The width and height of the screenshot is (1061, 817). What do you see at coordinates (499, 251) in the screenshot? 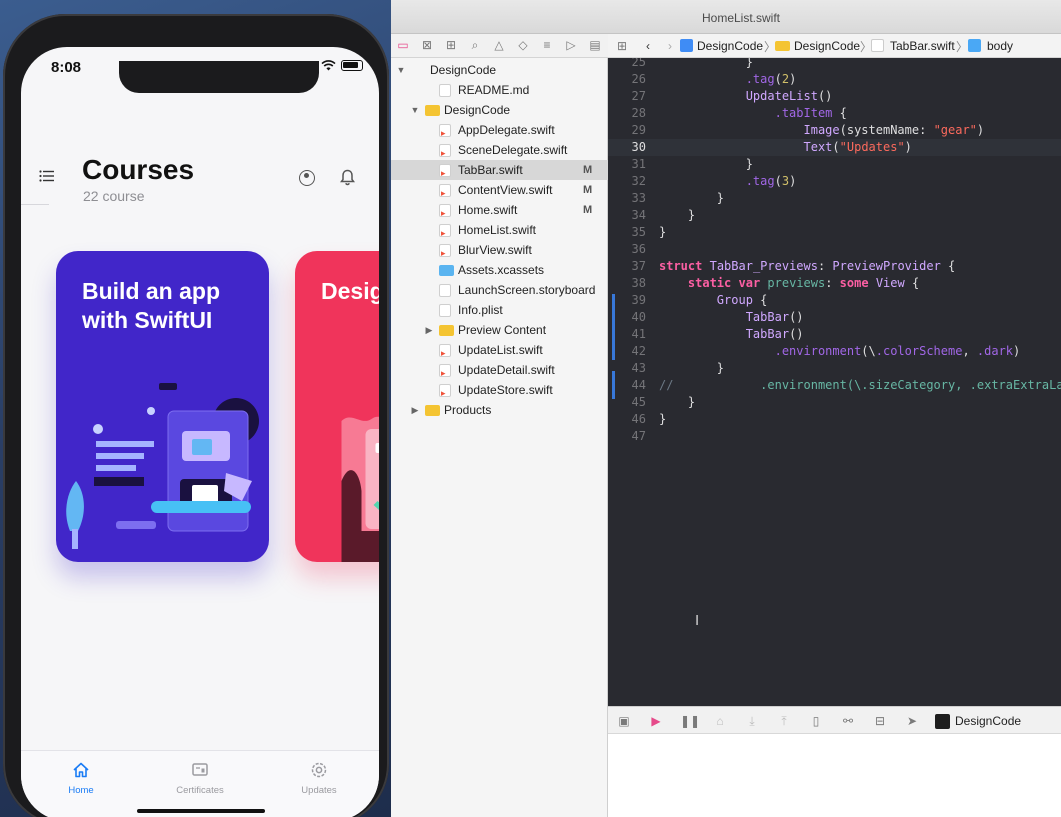
I see `navigator-row: BlurView.swift` at bounding box center [499, 251].